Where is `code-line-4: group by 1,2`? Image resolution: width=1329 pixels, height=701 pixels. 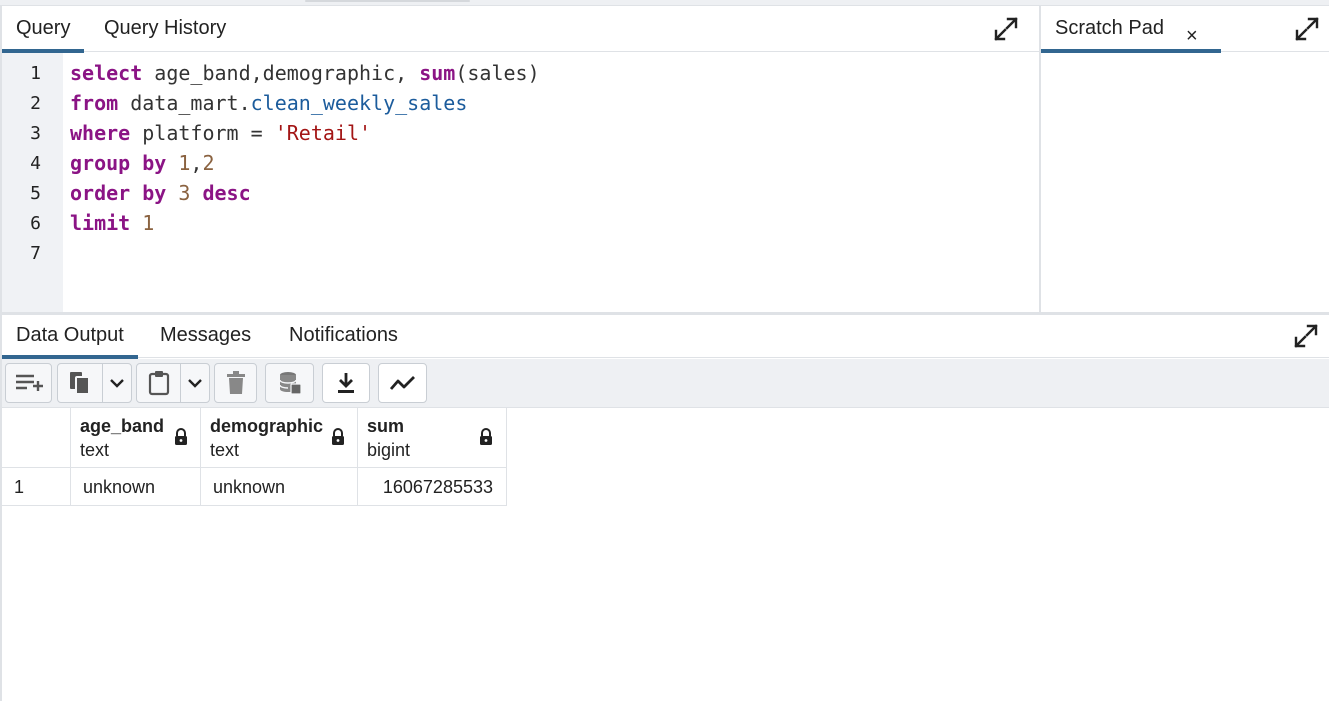 code-line-4: group by 1,2 is located at coordinates (142, 163).